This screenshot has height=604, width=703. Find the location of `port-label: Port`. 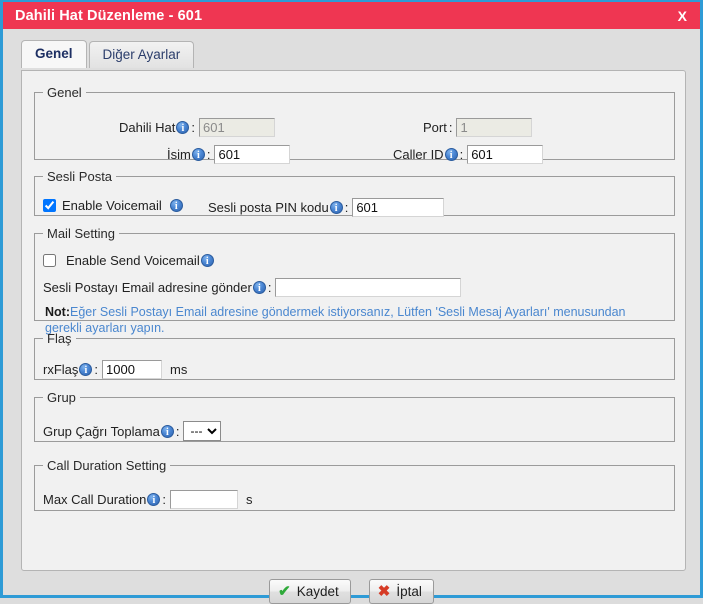

port-label: Port is located at coordinates (435, 127).